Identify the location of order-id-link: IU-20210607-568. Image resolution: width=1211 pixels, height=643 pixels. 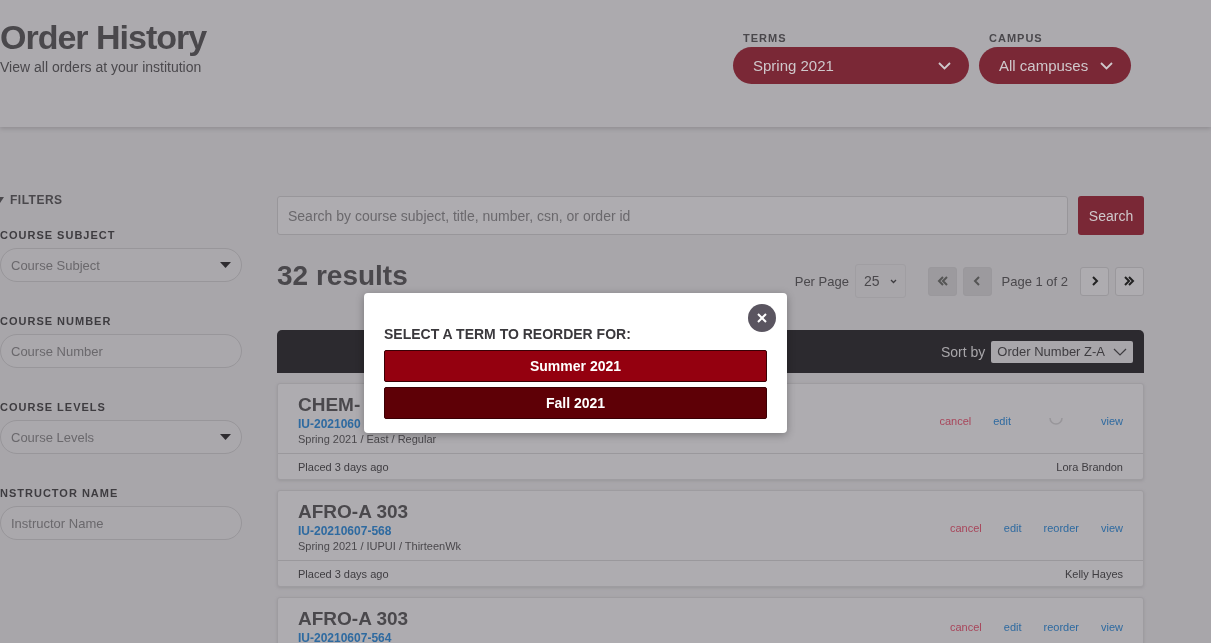
(345, 531).